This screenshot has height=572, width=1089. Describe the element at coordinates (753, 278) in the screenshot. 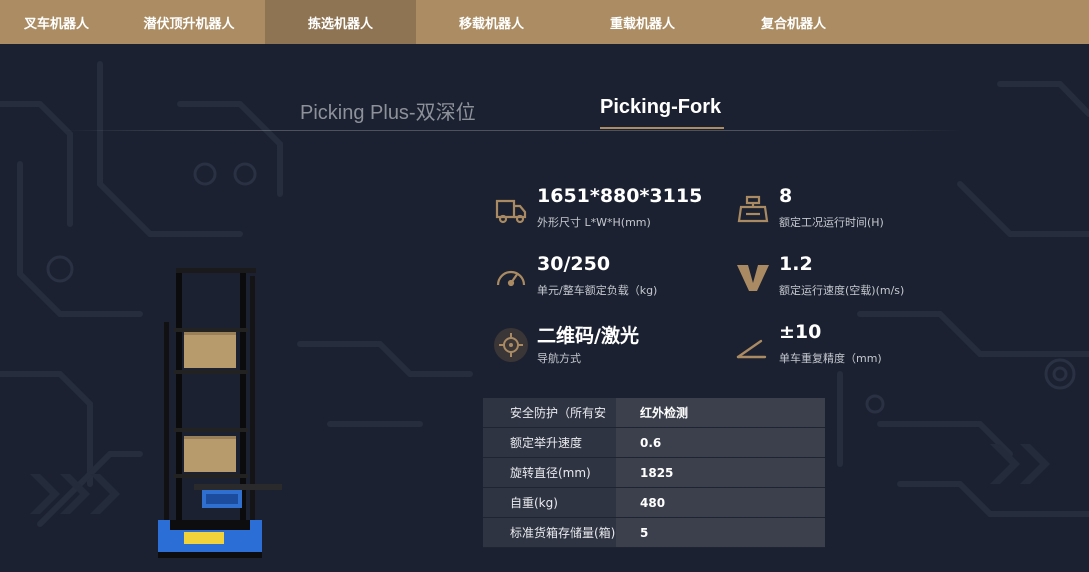

I see `speed-v-icon` at that location.